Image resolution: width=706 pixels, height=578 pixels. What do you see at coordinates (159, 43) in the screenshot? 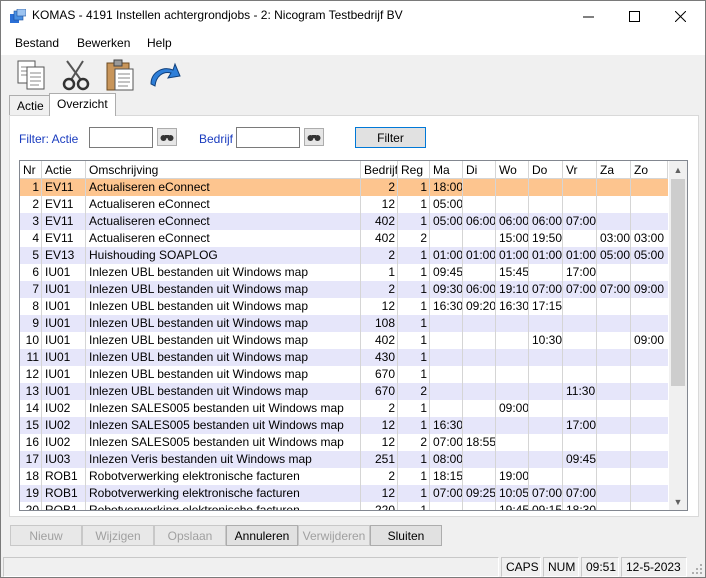
I see `menu-help: Help` at bounding box center [159, 43].